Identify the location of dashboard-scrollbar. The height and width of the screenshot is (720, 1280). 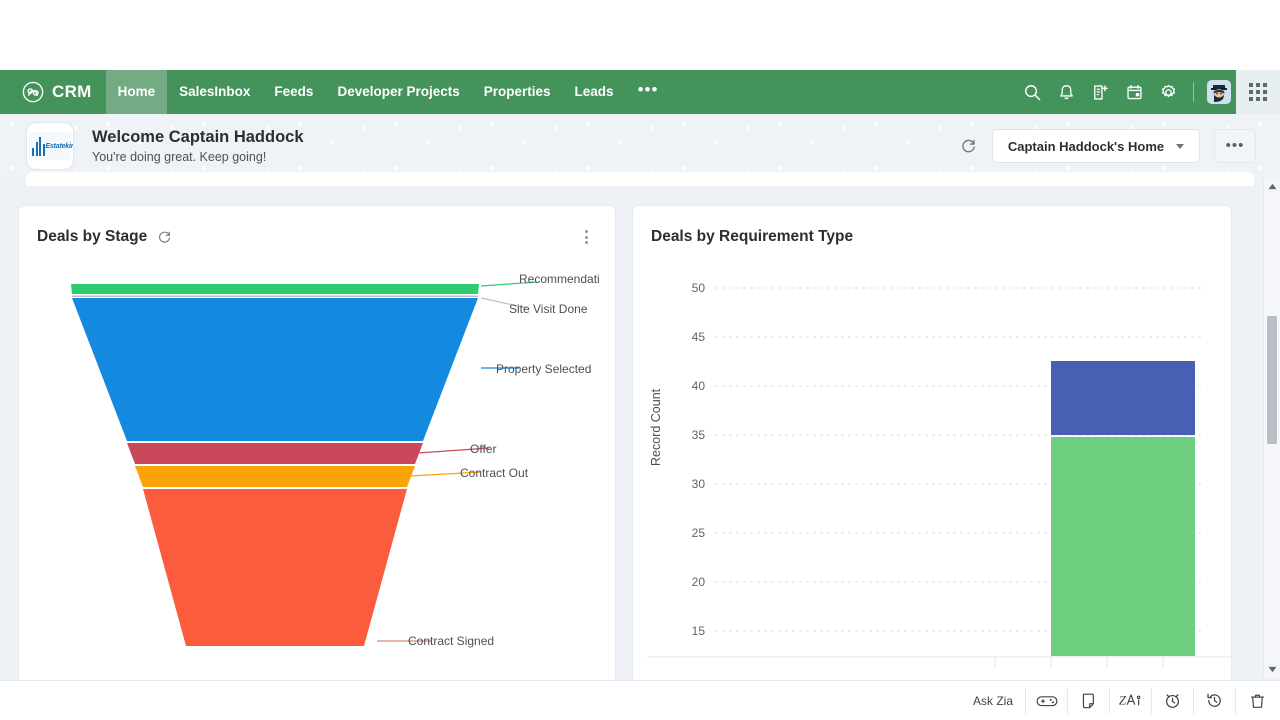
(1271, 428).